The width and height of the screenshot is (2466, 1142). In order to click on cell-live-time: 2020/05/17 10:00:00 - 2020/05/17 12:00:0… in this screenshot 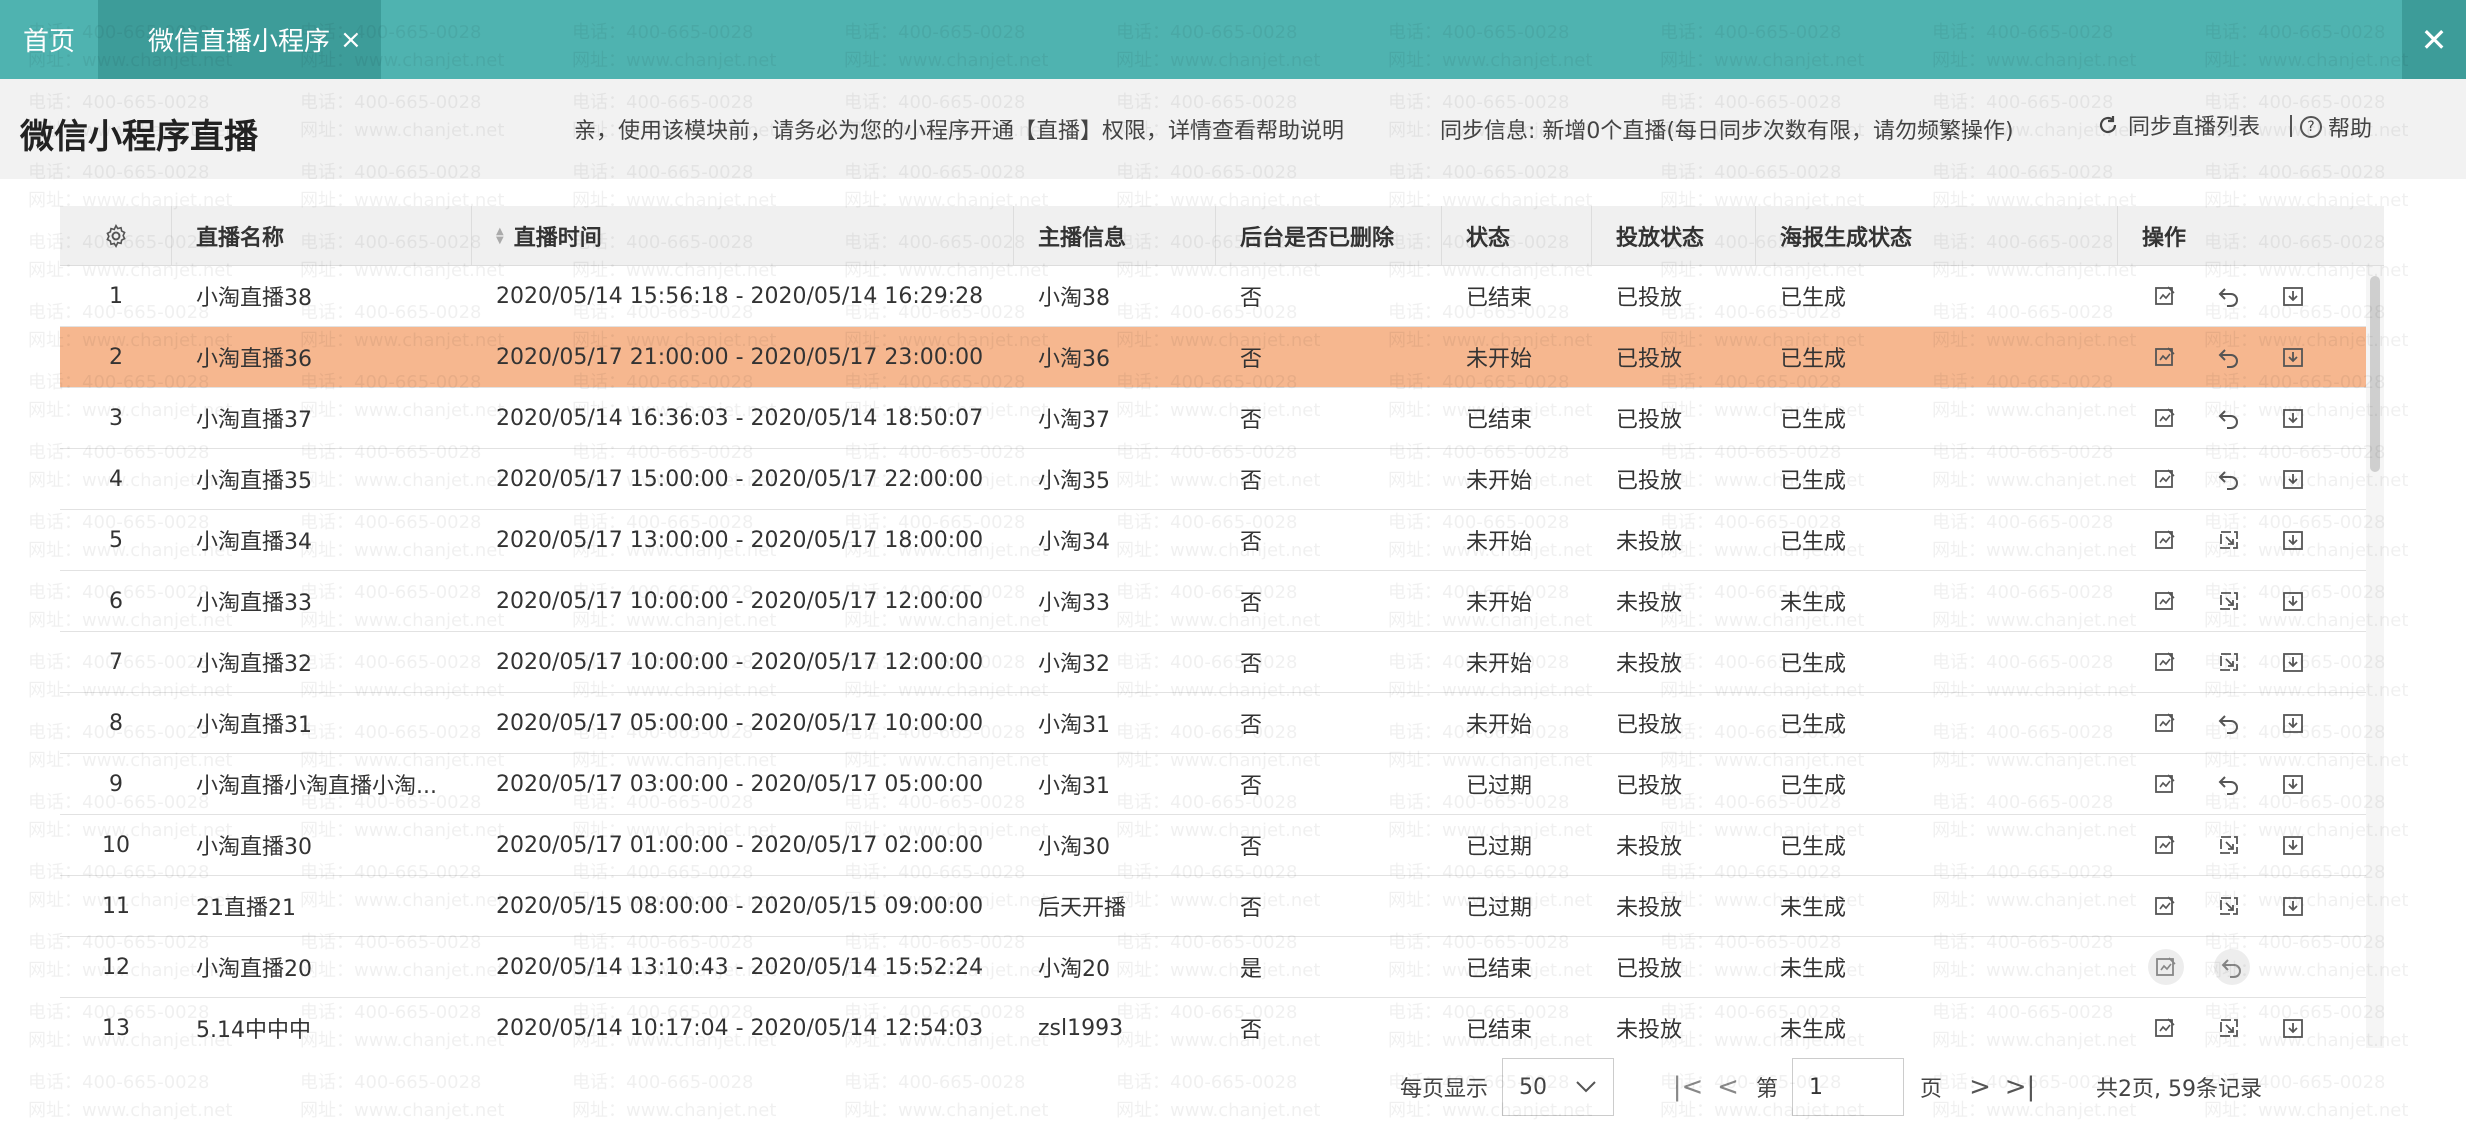, I will do `click(740, 662)`.